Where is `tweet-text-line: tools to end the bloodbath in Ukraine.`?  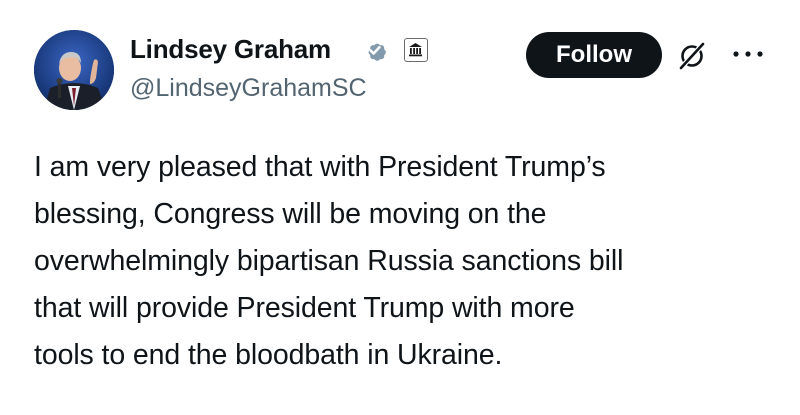 tweet-text-line: tools to end the bloodbath in Ukraine. is located at coordinates (268, 355).